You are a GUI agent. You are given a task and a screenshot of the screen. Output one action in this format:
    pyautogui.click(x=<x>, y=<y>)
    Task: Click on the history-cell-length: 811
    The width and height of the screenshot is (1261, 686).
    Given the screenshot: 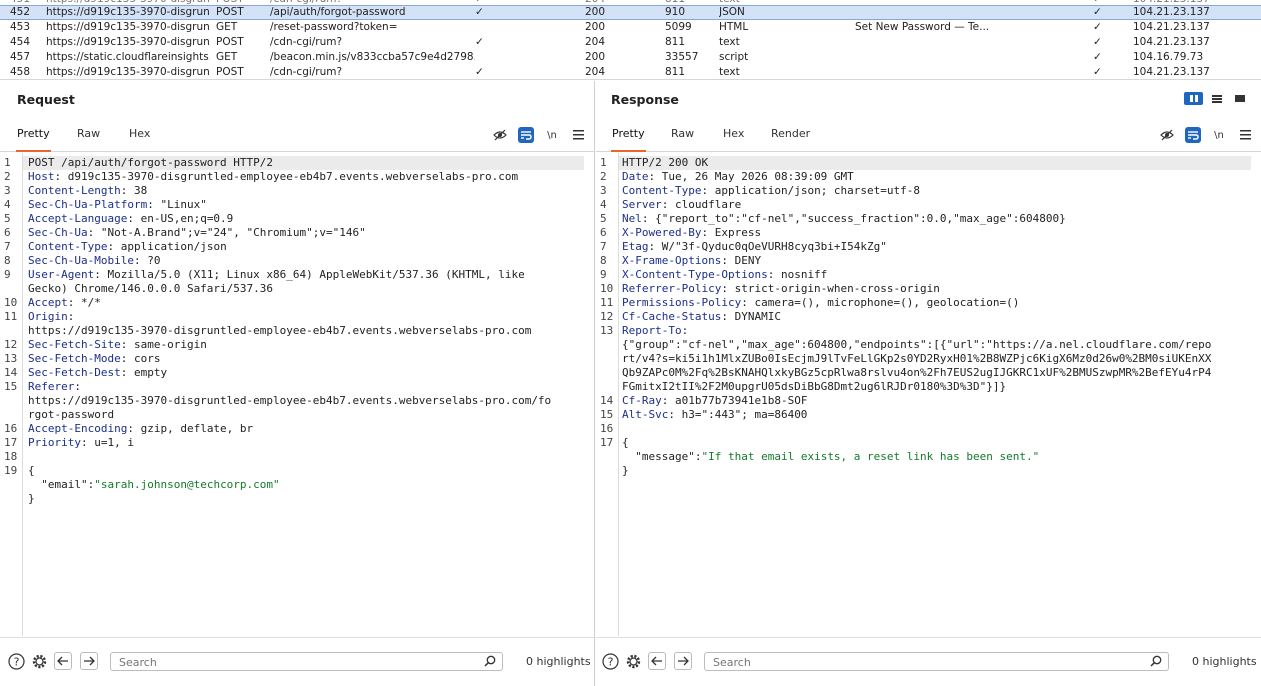 What is the action you would take?
    pyautogui.click(x=675, y=72)
    